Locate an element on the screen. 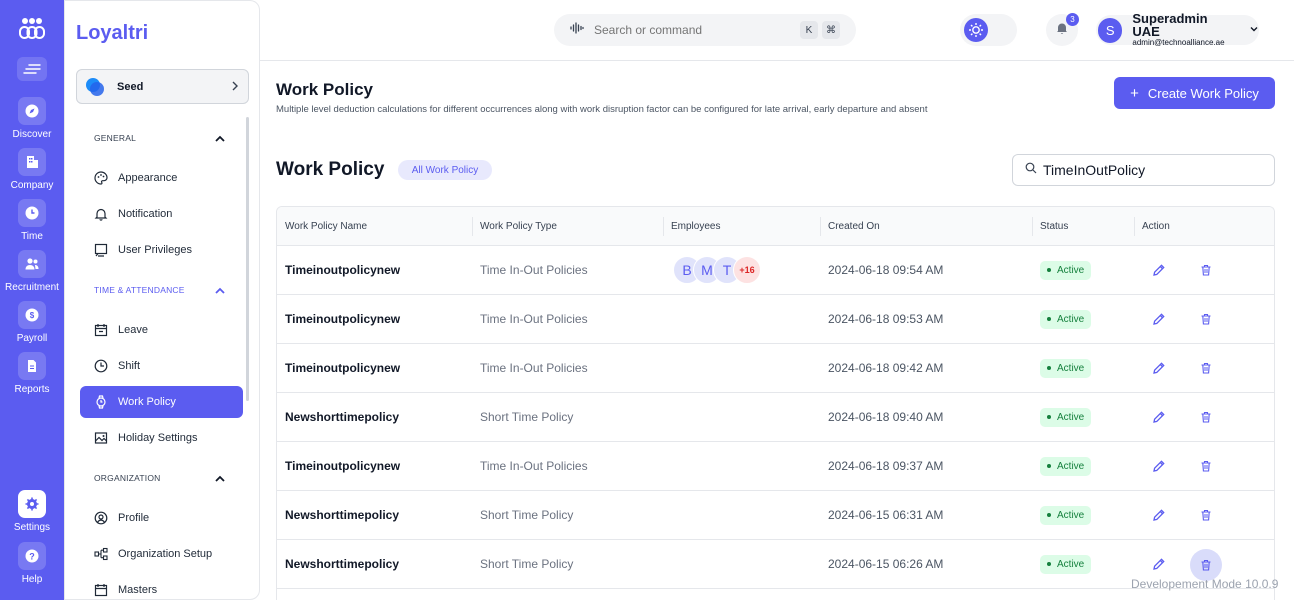  table-search is located at coordinates (1143, 170).